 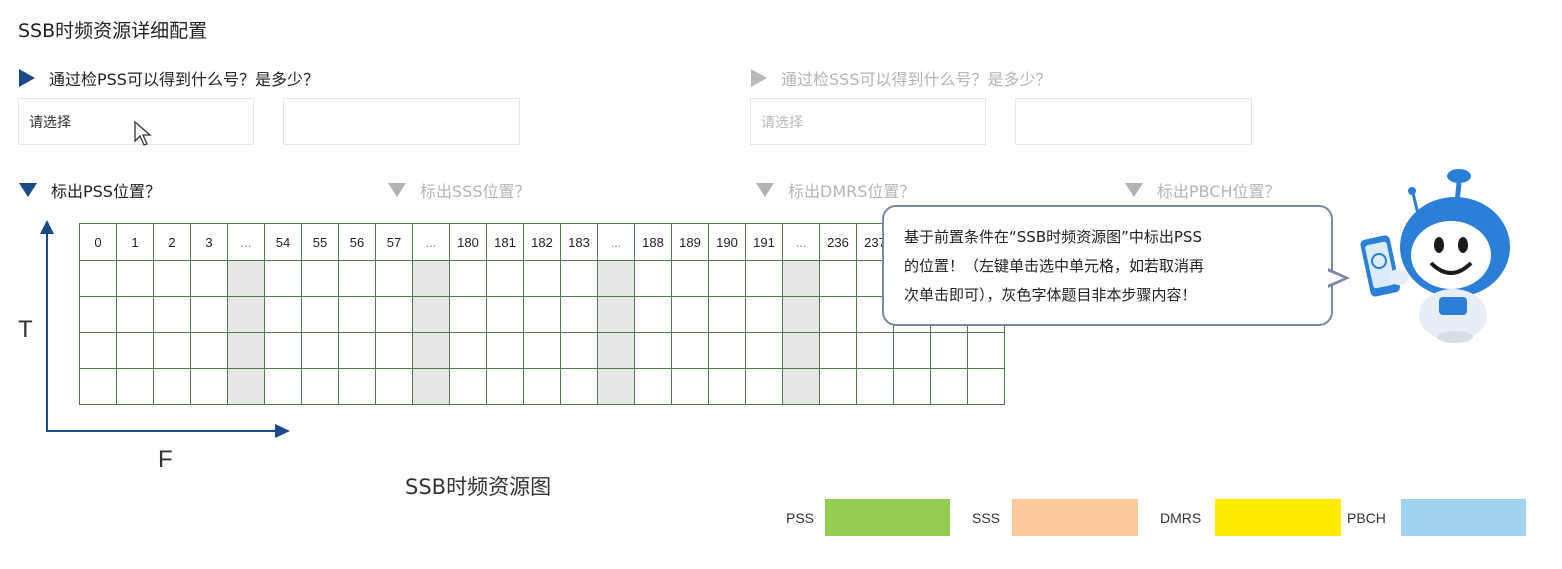 I want to click on sss-value-field, so click(x=1133, y=121).